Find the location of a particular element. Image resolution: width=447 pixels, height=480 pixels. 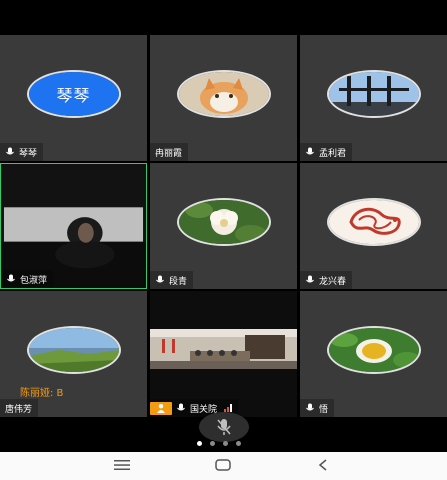

participant-name-bar: 琴琴 is located at coordinates (22, 152).